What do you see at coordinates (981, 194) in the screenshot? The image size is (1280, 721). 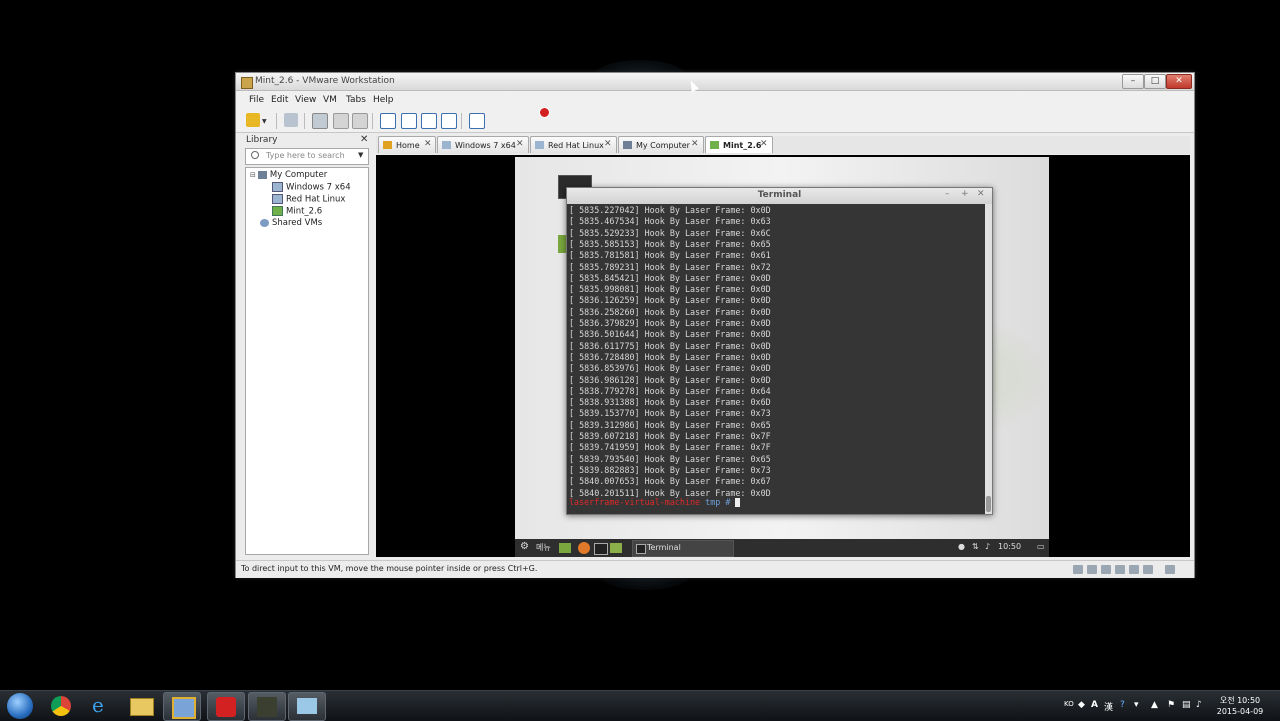 I see `close-icon: ✕` at bounding box center [981, 194].